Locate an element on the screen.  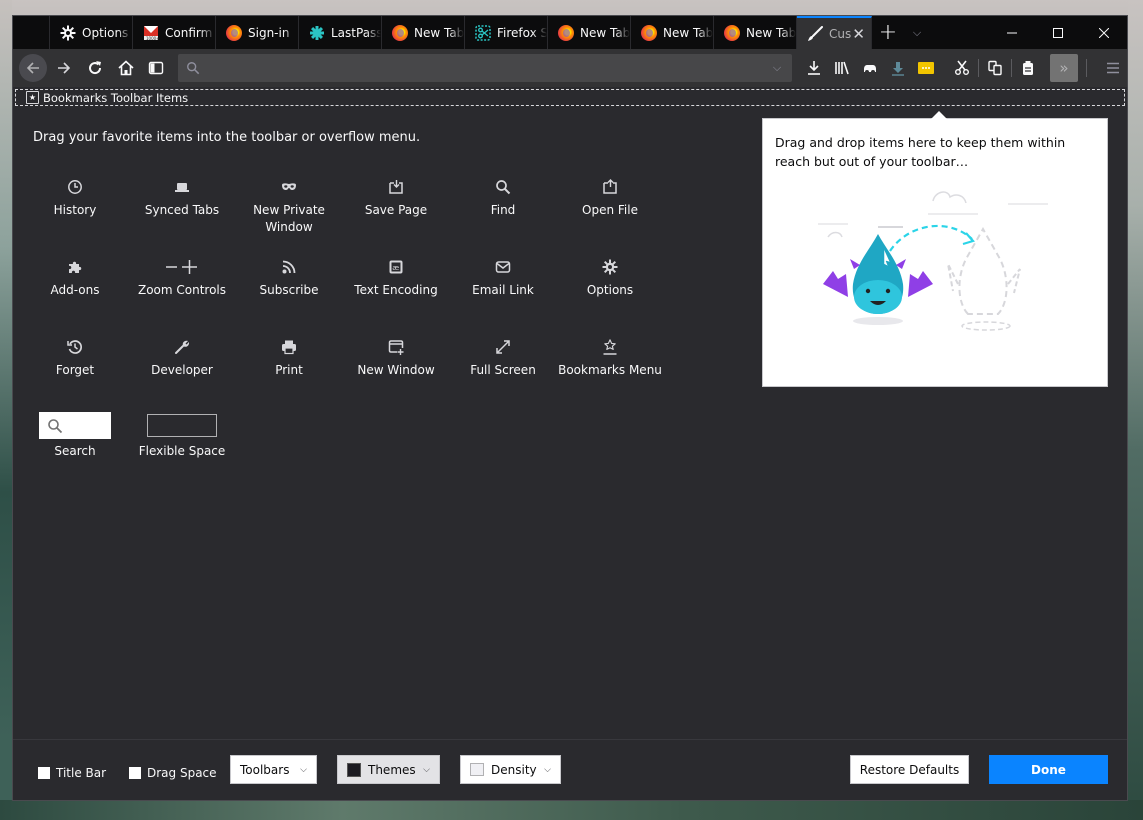
tab-lastpass: LastPass is located at coordinates (340, 32).